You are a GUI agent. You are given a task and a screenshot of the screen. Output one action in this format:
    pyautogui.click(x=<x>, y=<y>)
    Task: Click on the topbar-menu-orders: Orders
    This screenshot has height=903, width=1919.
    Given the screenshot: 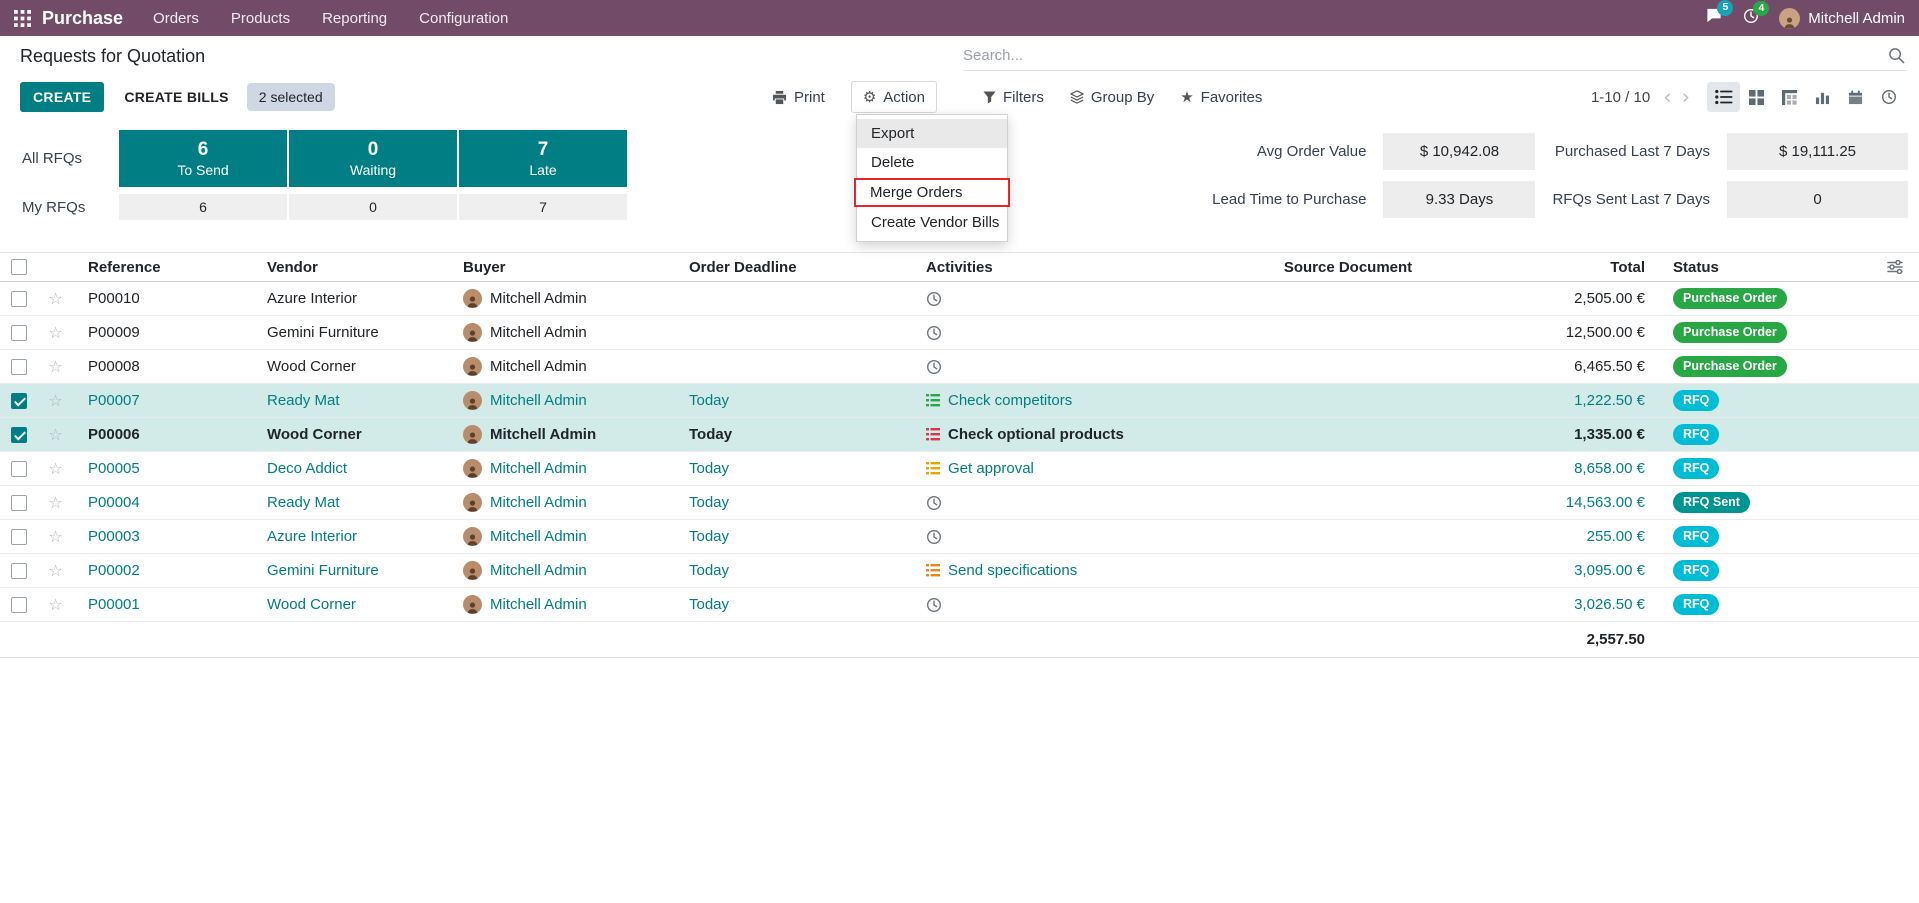 What is the action you would take?
    pyautogui.click(x=176, y=18)
    